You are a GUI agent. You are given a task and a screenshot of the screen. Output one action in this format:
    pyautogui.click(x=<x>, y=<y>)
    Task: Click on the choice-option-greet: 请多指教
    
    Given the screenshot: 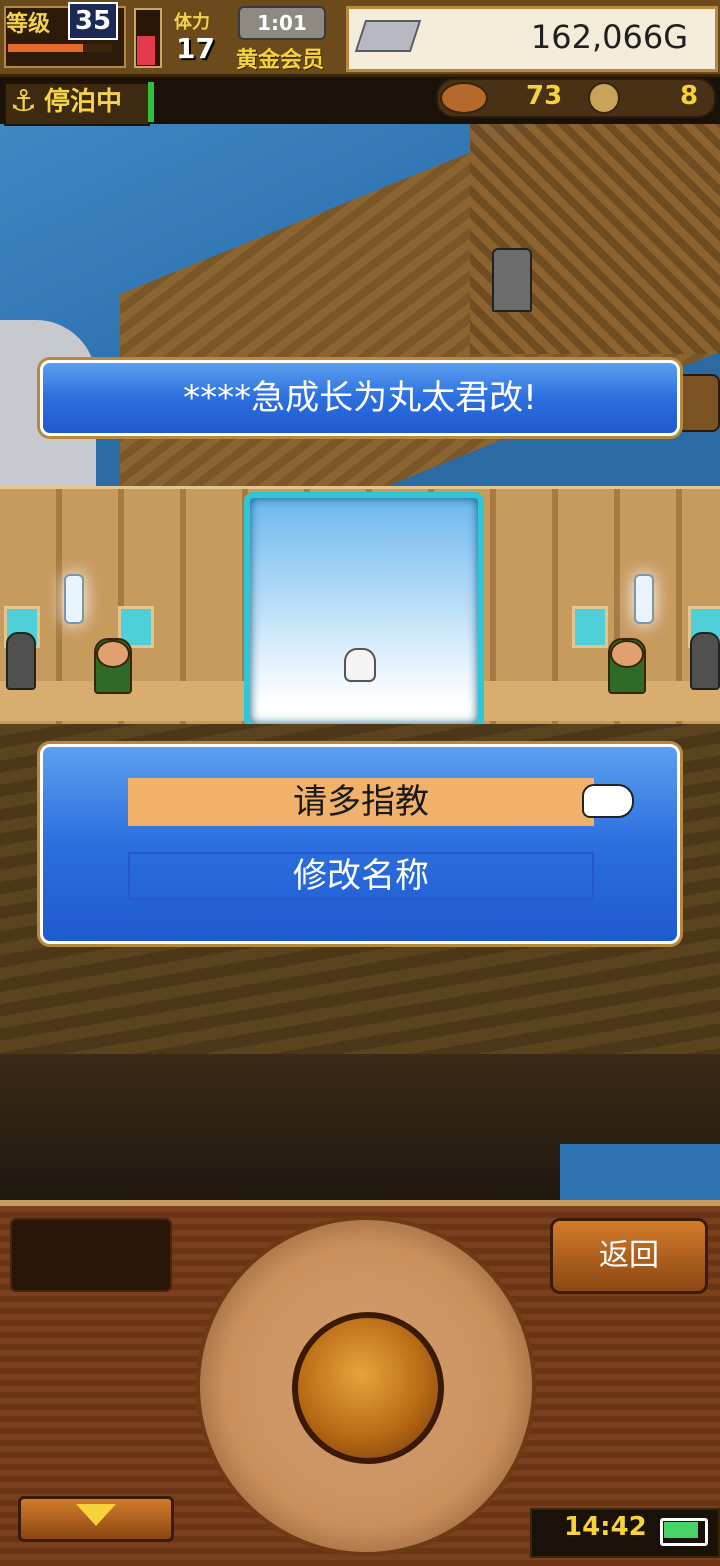 What is the action you would take?
    pyautogui.click(x=361, y=802)
    